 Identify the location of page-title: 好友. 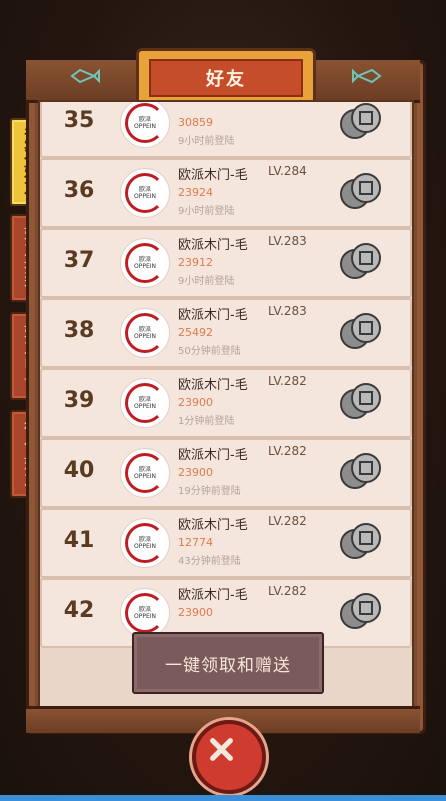
(226, 79).